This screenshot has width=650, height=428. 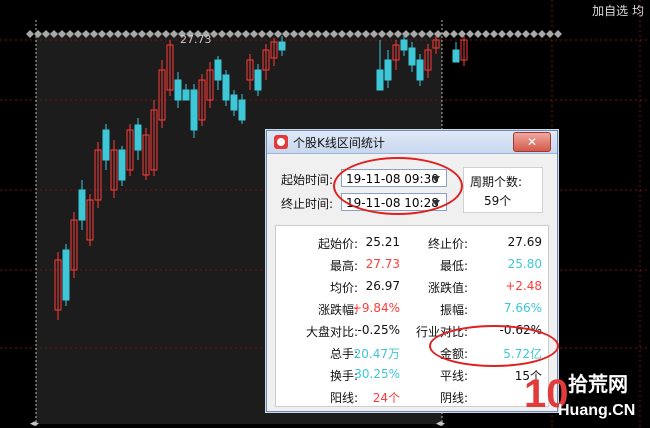 I want to click on close-icon: ✕, so click(x=532, y=142).